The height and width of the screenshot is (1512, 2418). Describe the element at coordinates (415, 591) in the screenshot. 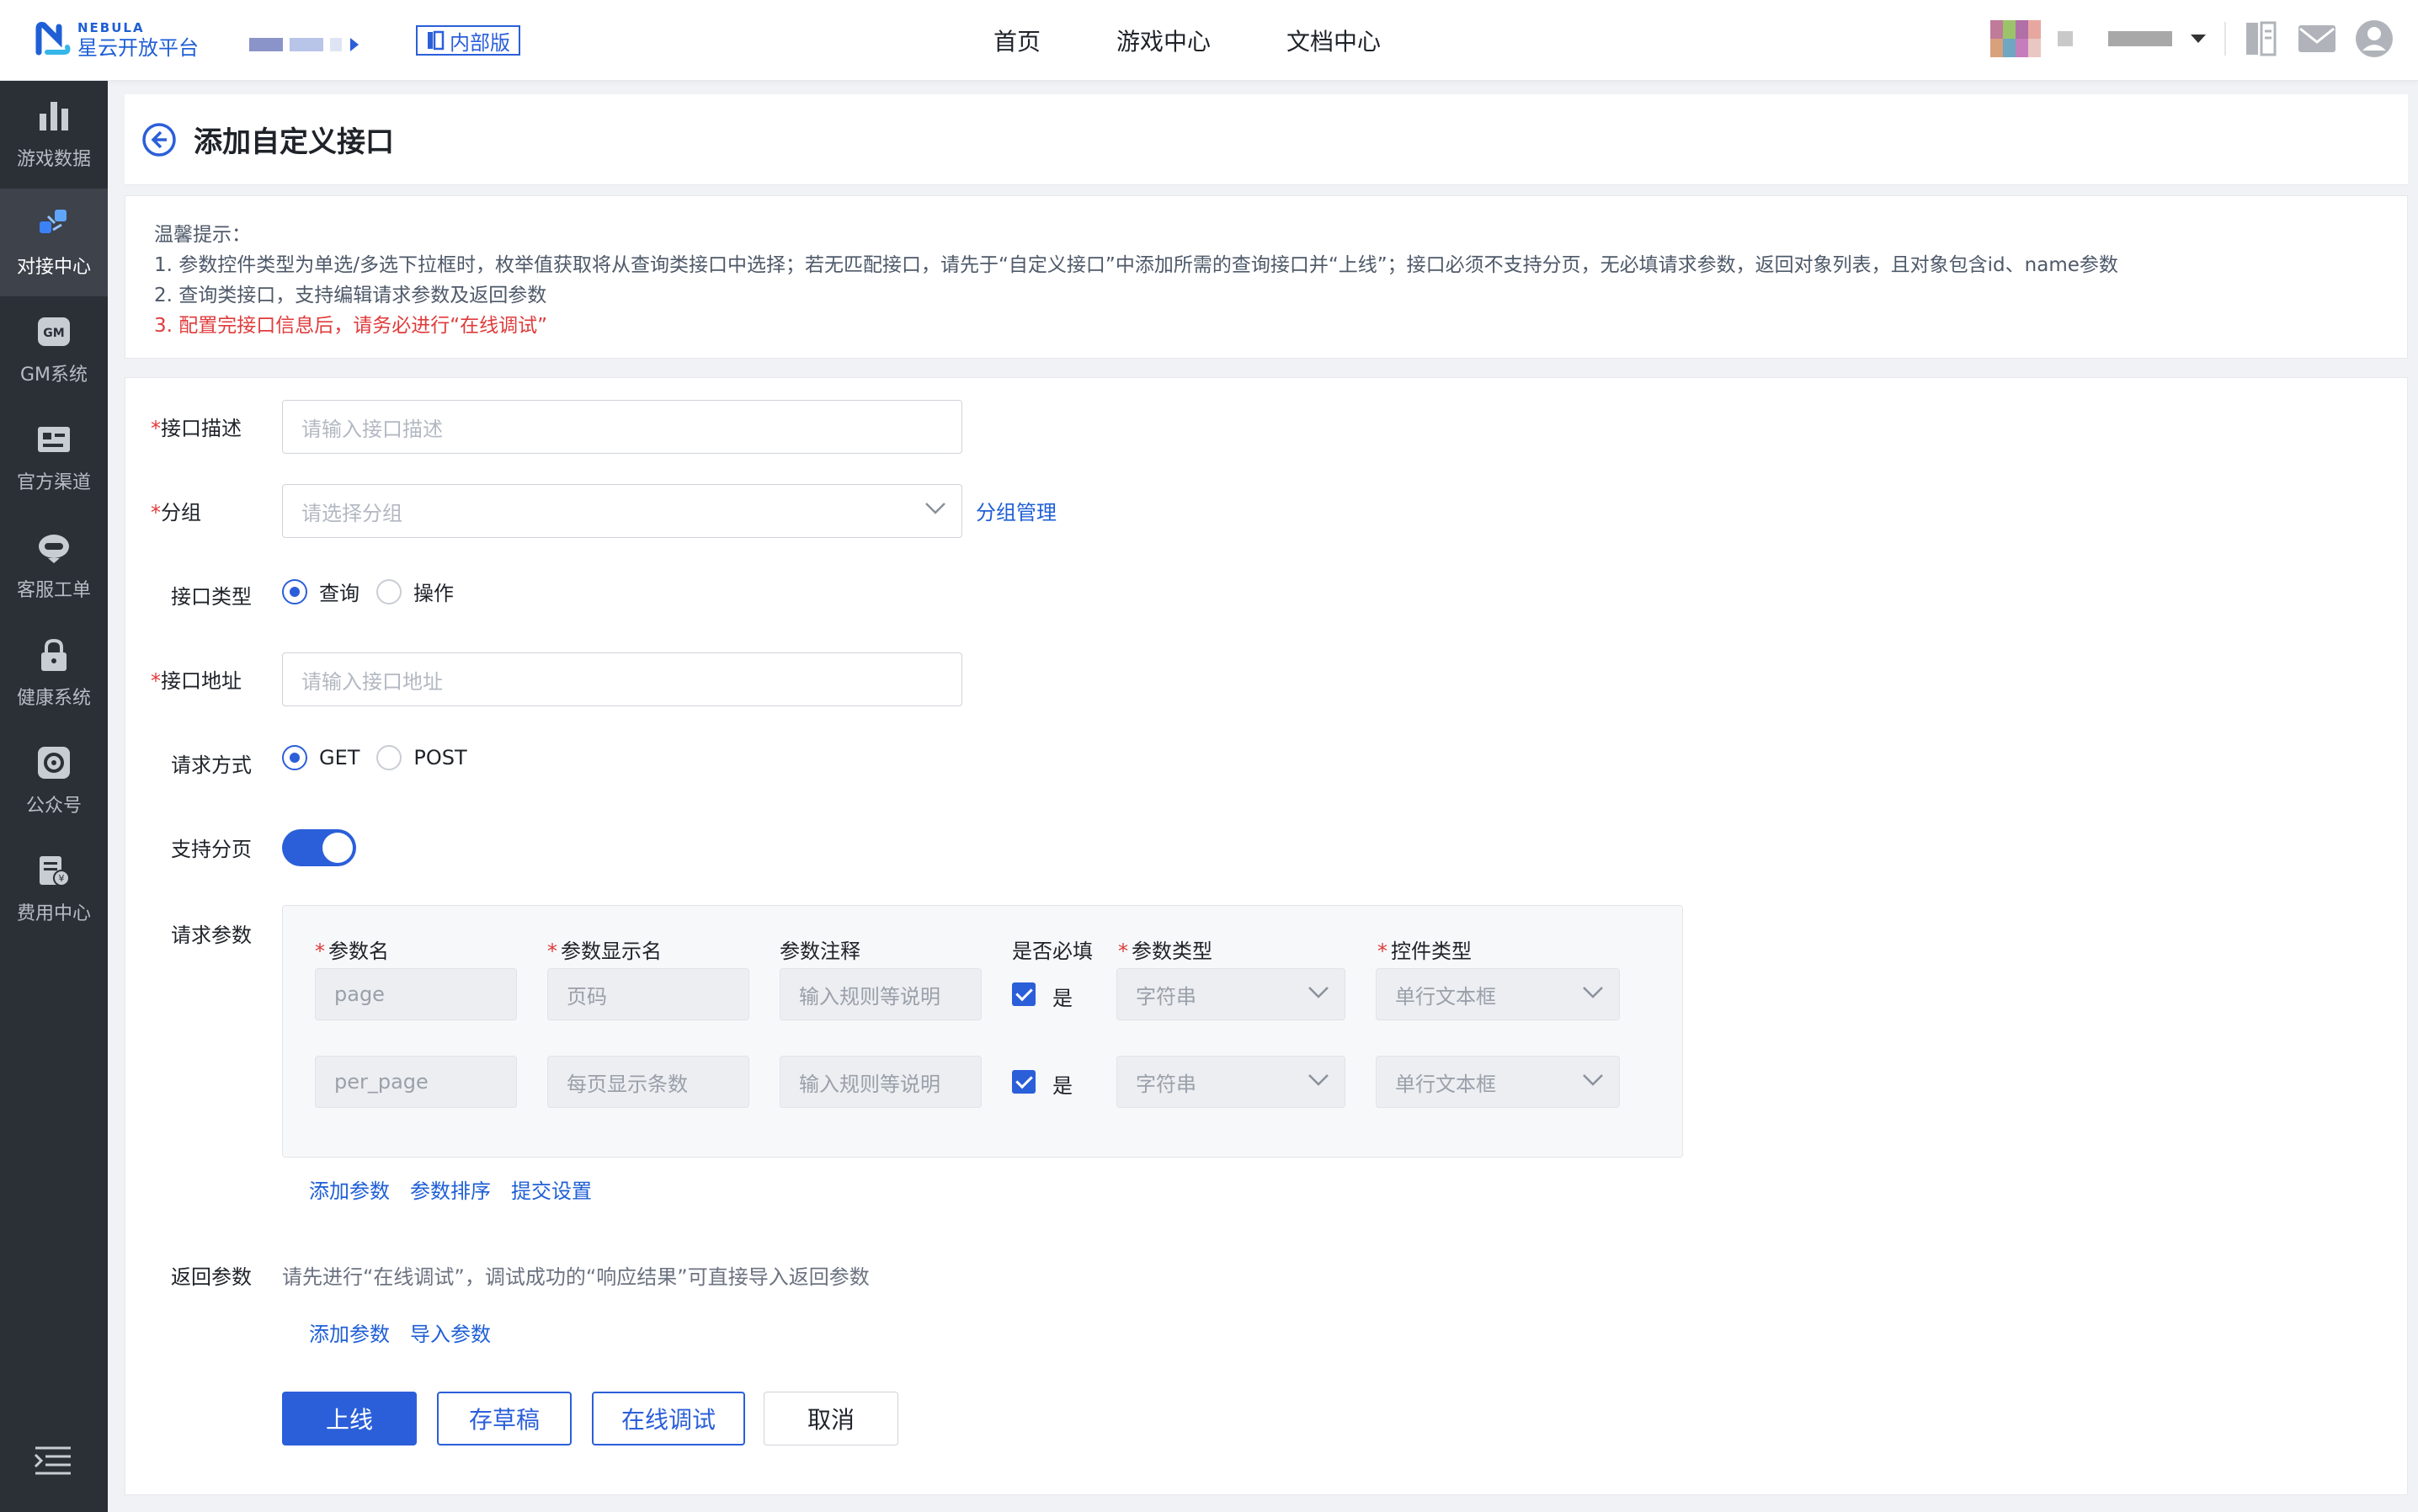

I see `type-radio-operate: 操作` at that location.